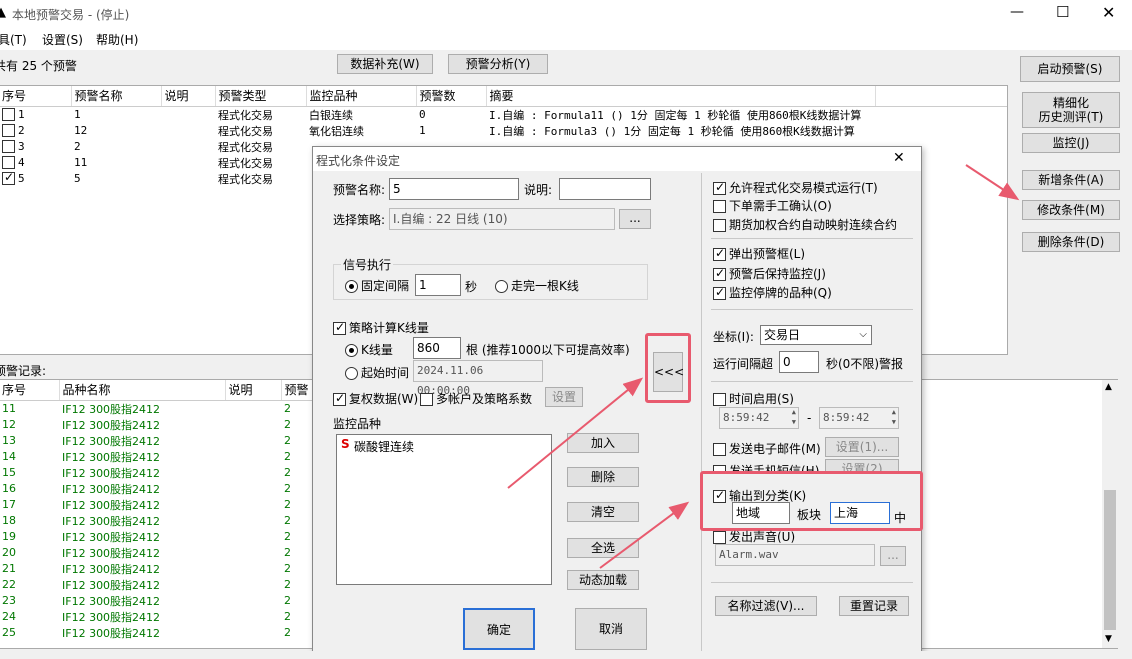 This screenshot has height=659, width=1132. What do you see at coordinates (575, 433) in the screenshot?
I see `arrow-to-collapse-button` at bounding box center [575, 433].